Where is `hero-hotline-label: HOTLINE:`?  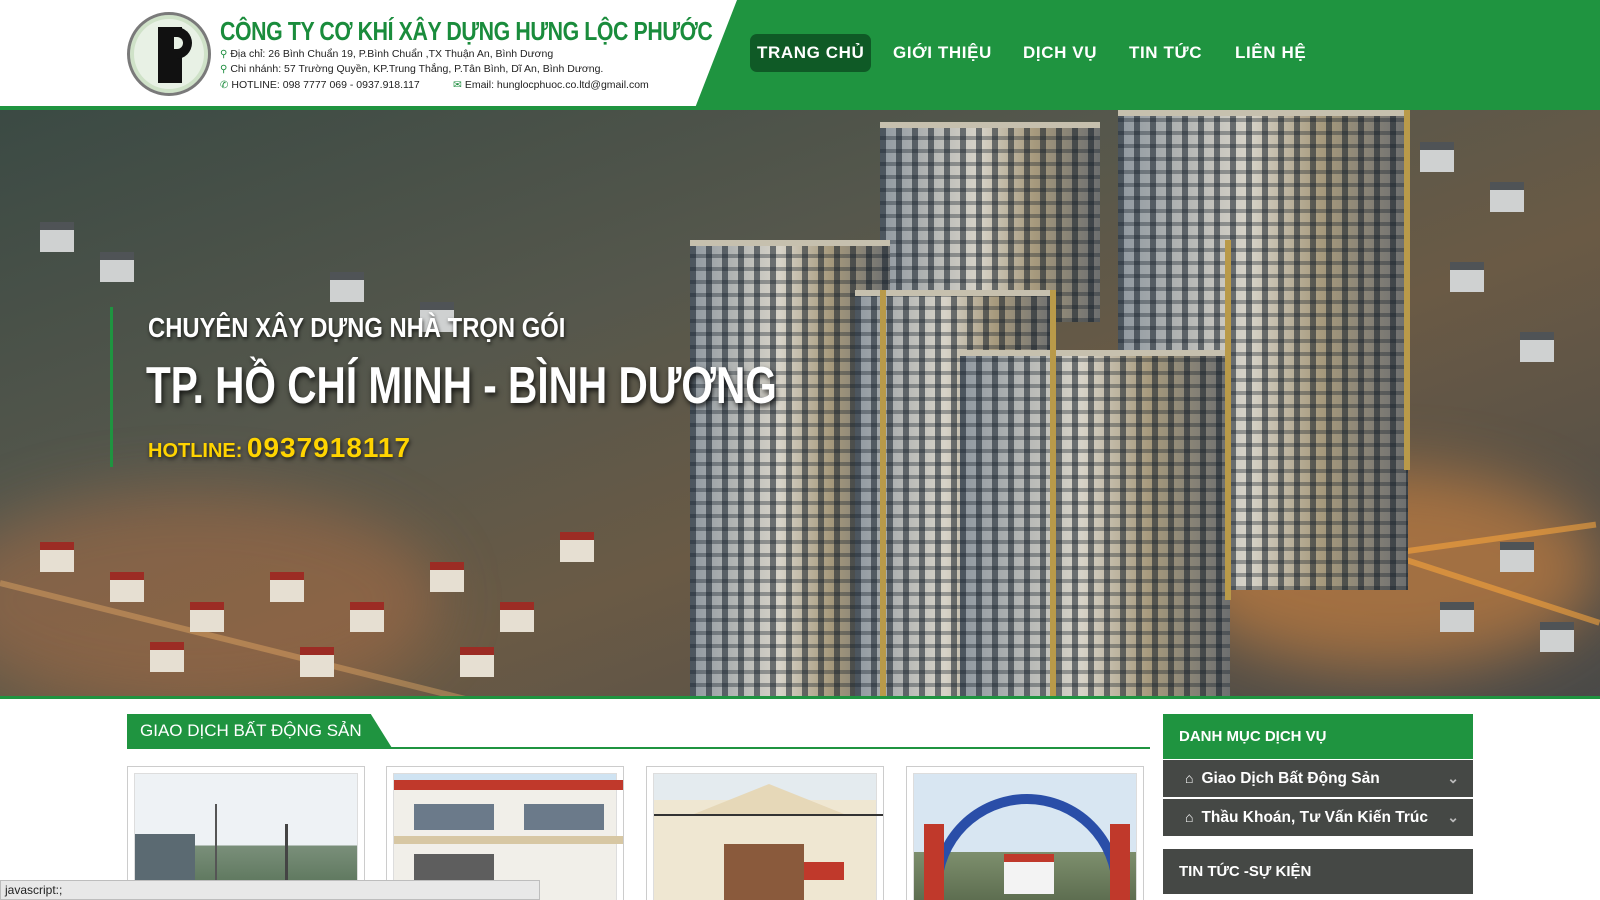 hero-hotline-label: HOTLINE: is located at coordinates (195, 451).